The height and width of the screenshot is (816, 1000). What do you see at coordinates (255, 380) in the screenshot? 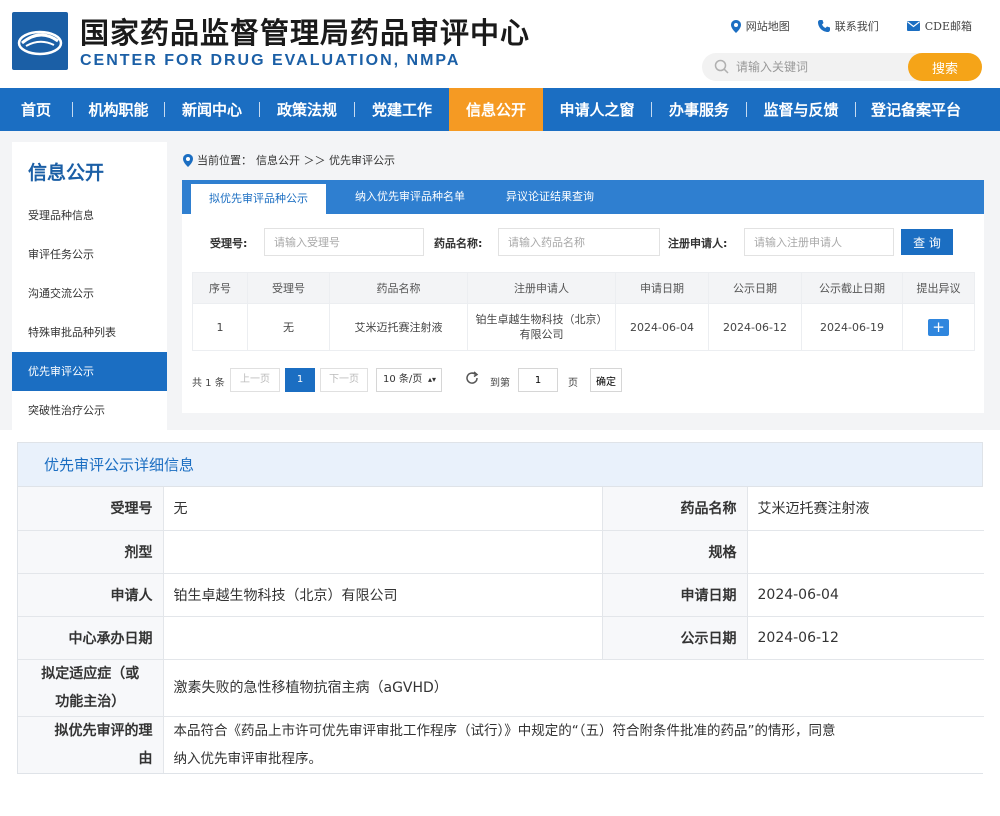
I see `prev-page-button: 上一页` at bounding box center [255, 380].